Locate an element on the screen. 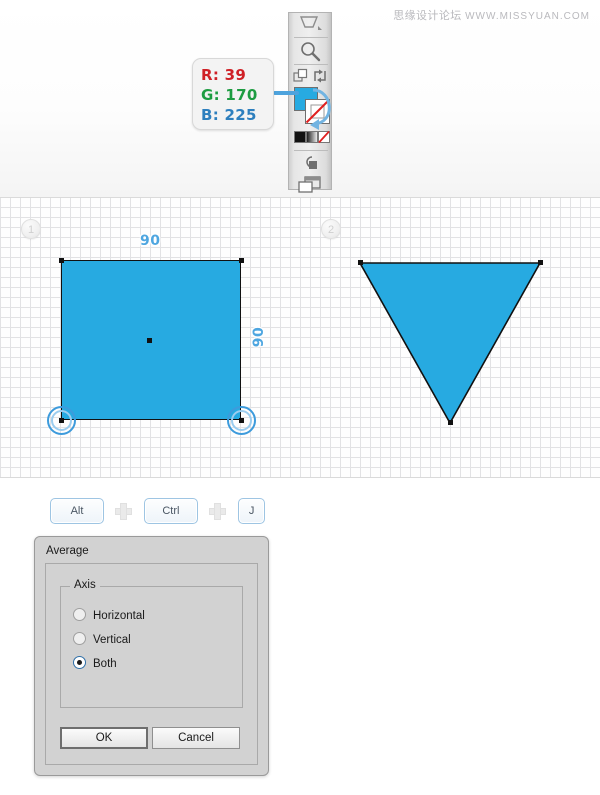 The height and width of the screenshot is (795, 600). rgb-color-callout: R: 39 G: 170 B: 225 is located at coordinates (233, 94).